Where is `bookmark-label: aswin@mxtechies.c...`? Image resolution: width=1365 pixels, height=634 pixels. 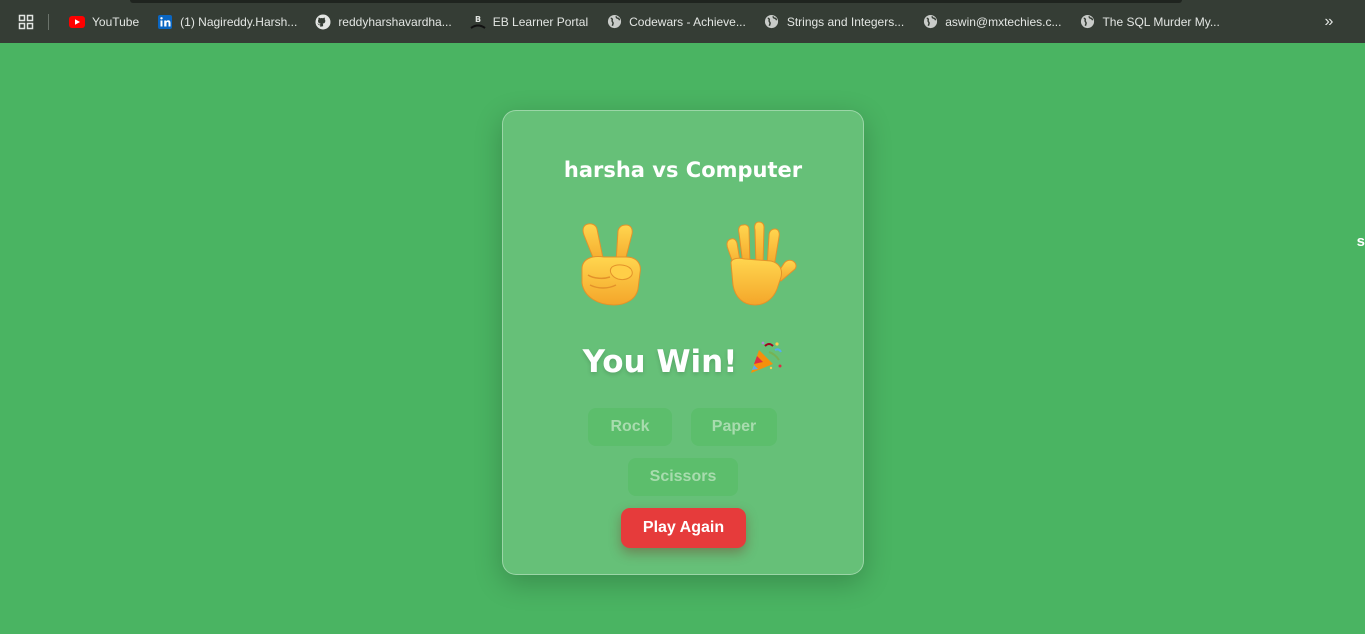 bookmark-label: aswin@mxtechies.c... is located at coordinates (1003, 21).